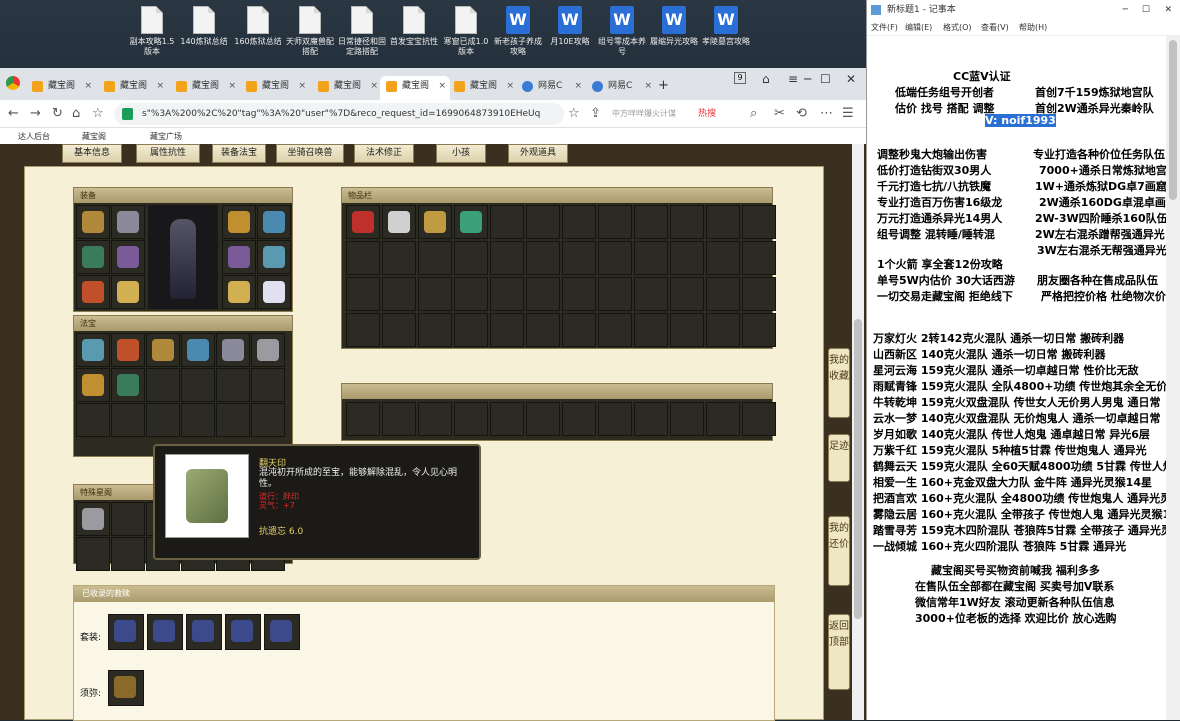  What do you see at coordinates (94, 136) in the screenshot?
I see `bookmark-cbg: 藏宝阁` at bounding box center [94, 136].